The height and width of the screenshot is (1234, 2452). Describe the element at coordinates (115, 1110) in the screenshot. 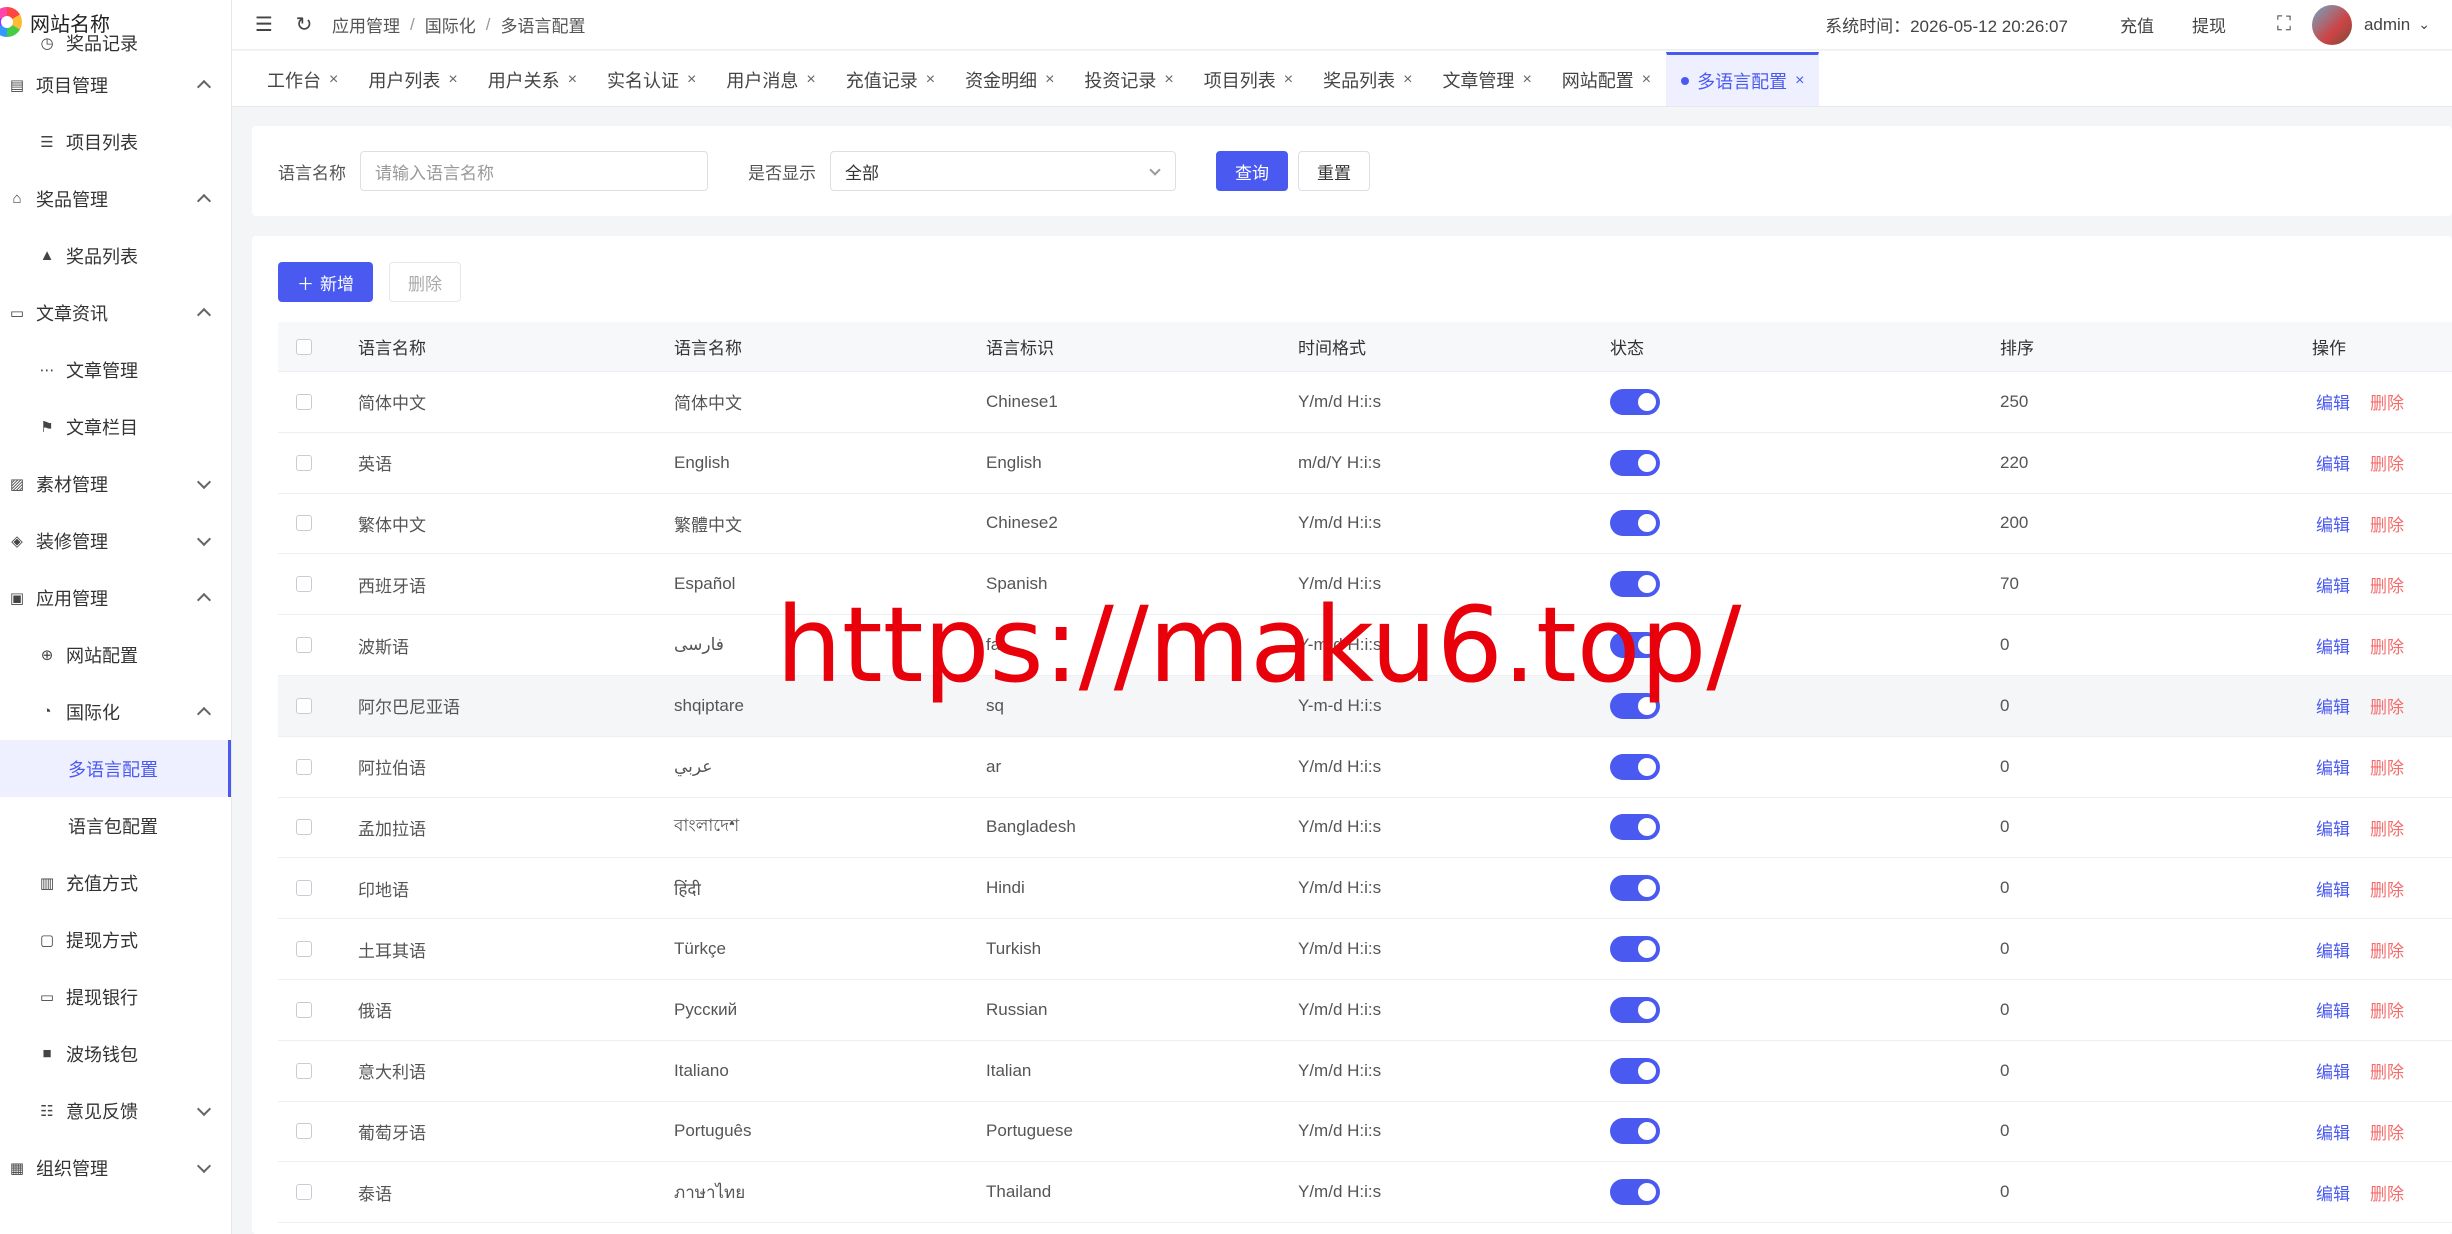

I see `sidebar-item: ☷ 意见反馈` at that location.